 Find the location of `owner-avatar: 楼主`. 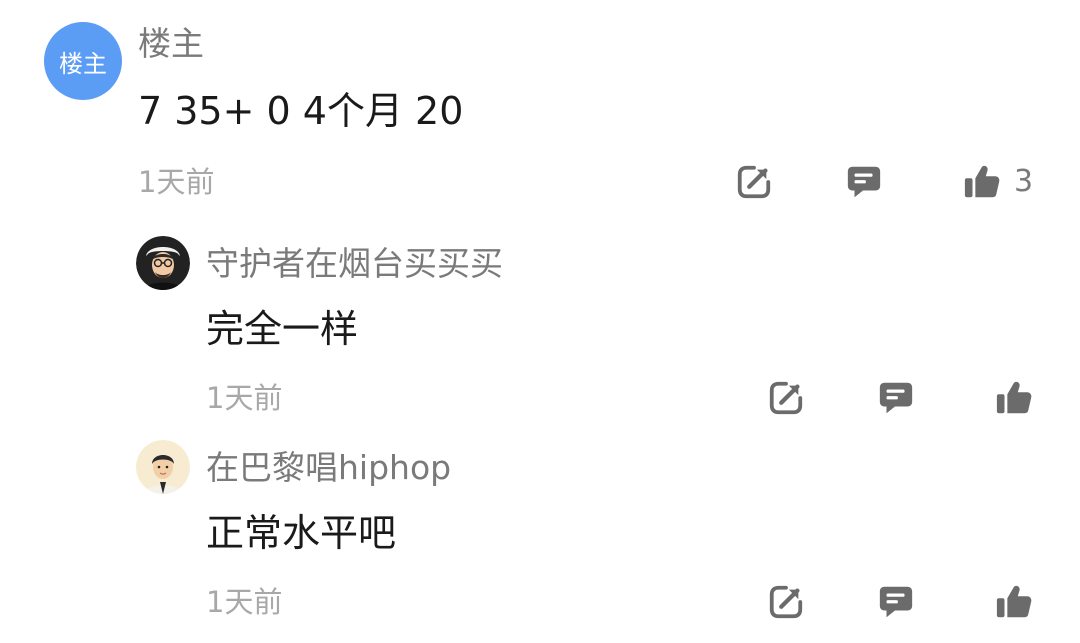

owner-avatar: 楼主 is located at coordinates (83, 61).